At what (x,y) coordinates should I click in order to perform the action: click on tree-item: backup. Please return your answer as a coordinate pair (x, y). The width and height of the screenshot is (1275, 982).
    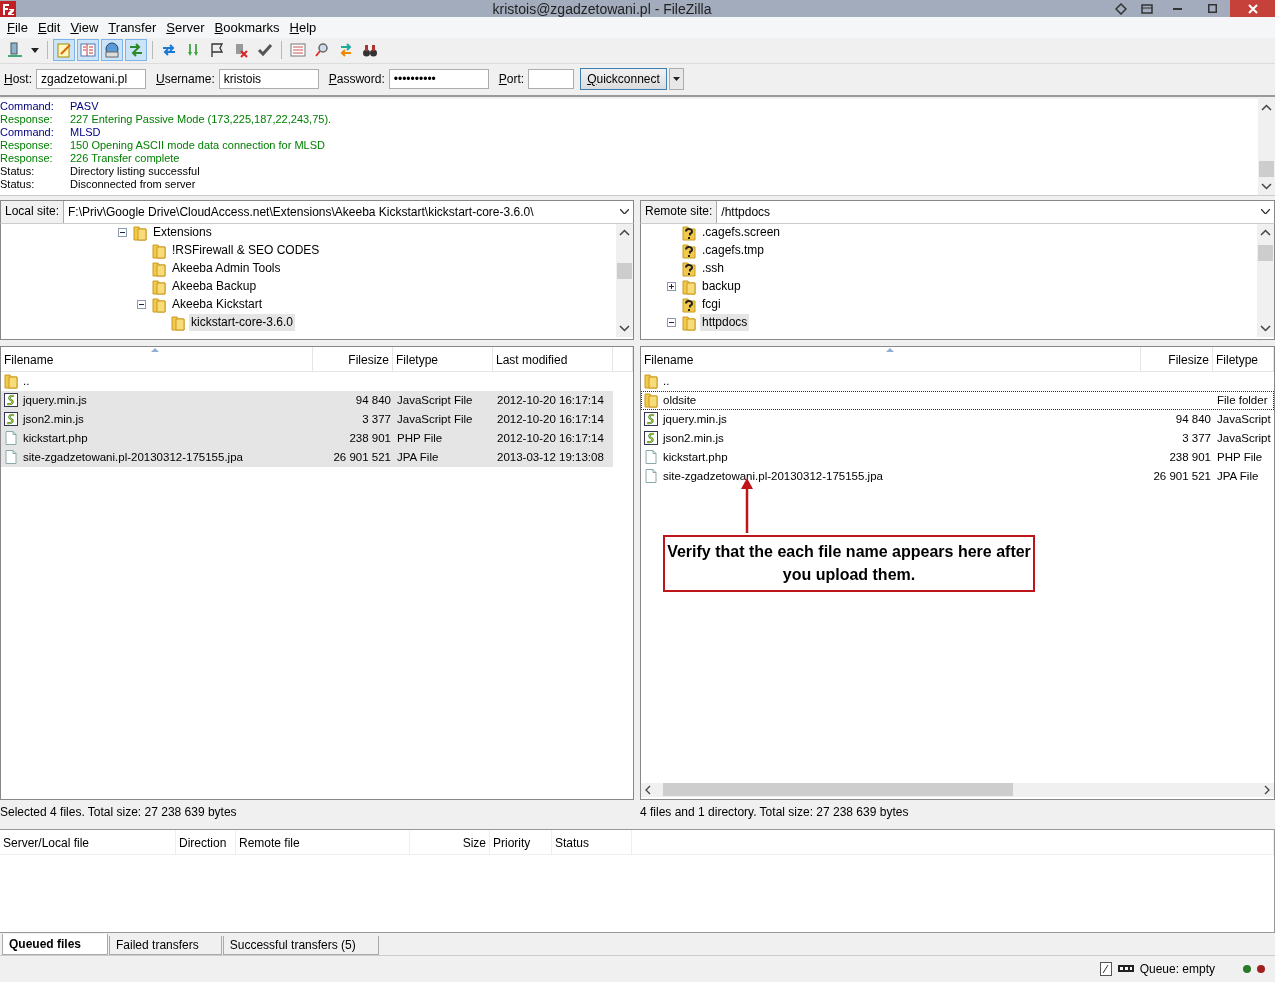
    Looking at the image, I should click on (721, 287).